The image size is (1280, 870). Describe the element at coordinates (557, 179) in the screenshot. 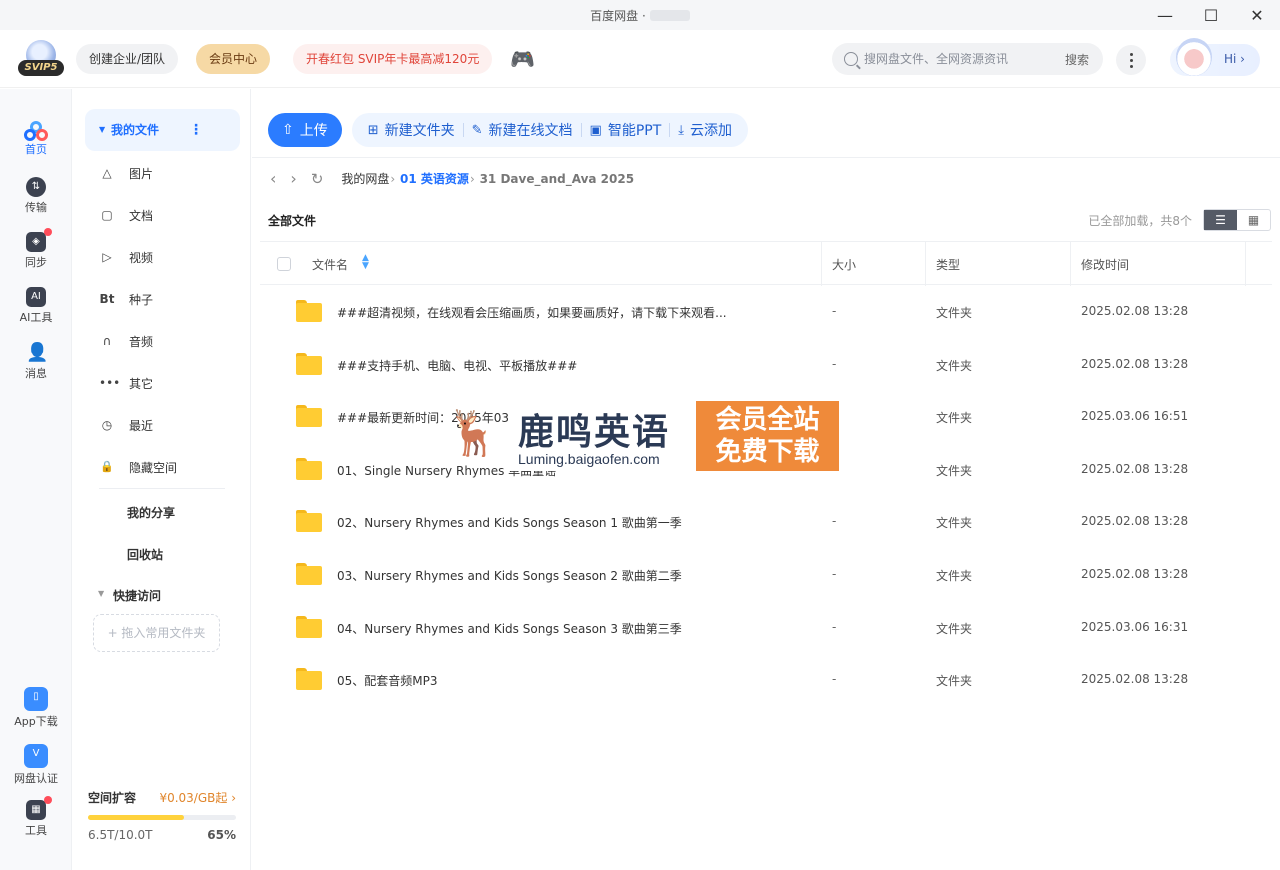

I see `breadcrumb-current: 31 Dave_and_Ava 2025` at that location.